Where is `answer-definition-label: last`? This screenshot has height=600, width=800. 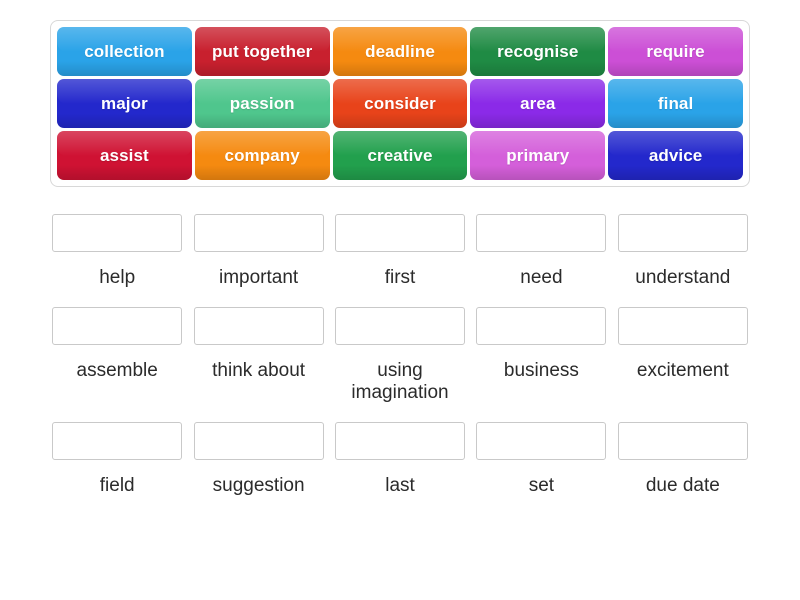 answer-definition-label: last is located at coordinates (400, 485).